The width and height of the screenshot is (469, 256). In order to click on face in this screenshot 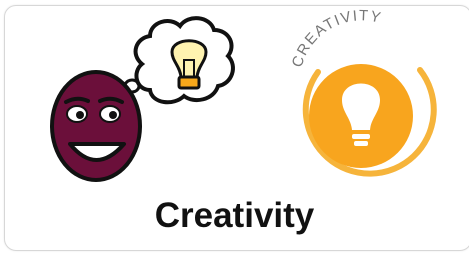, I will do `click(96, 126)`.